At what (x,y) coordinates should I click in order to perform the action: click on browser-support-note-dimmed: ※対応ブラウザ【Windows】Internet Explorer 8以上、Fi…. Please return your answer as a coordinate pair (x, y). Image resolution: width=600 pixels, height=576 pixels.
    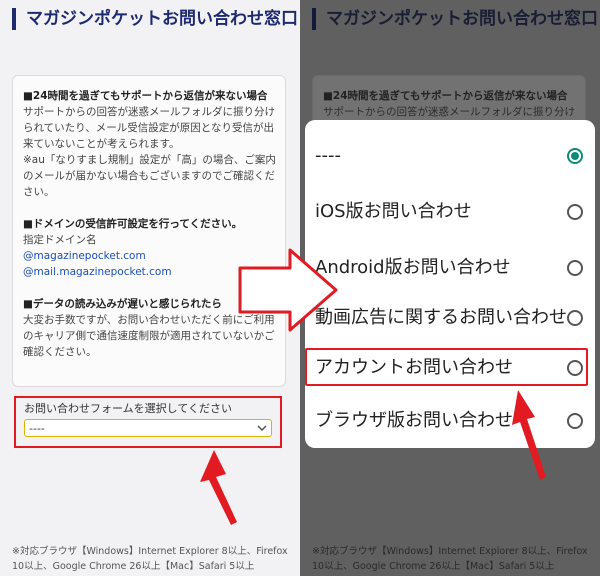
    Looking at the image, I should click on (450, 559).